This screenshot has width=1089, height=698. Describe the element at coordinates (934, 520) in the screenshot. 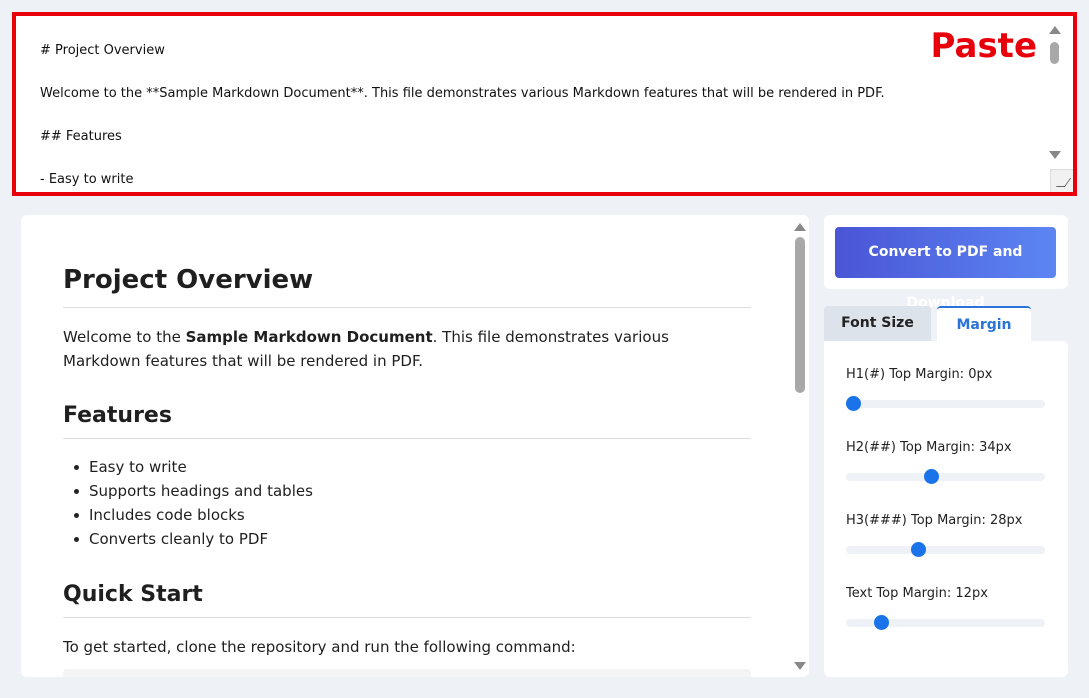

I see `h3-margin-label: H3(###) Top Margin: 28px` at that location.